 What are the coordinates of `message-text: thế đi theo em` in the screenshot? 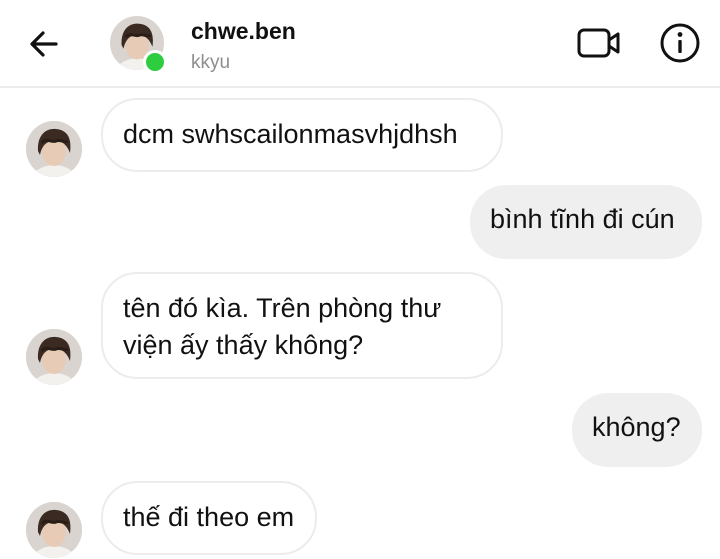 It's located at (209, 517).